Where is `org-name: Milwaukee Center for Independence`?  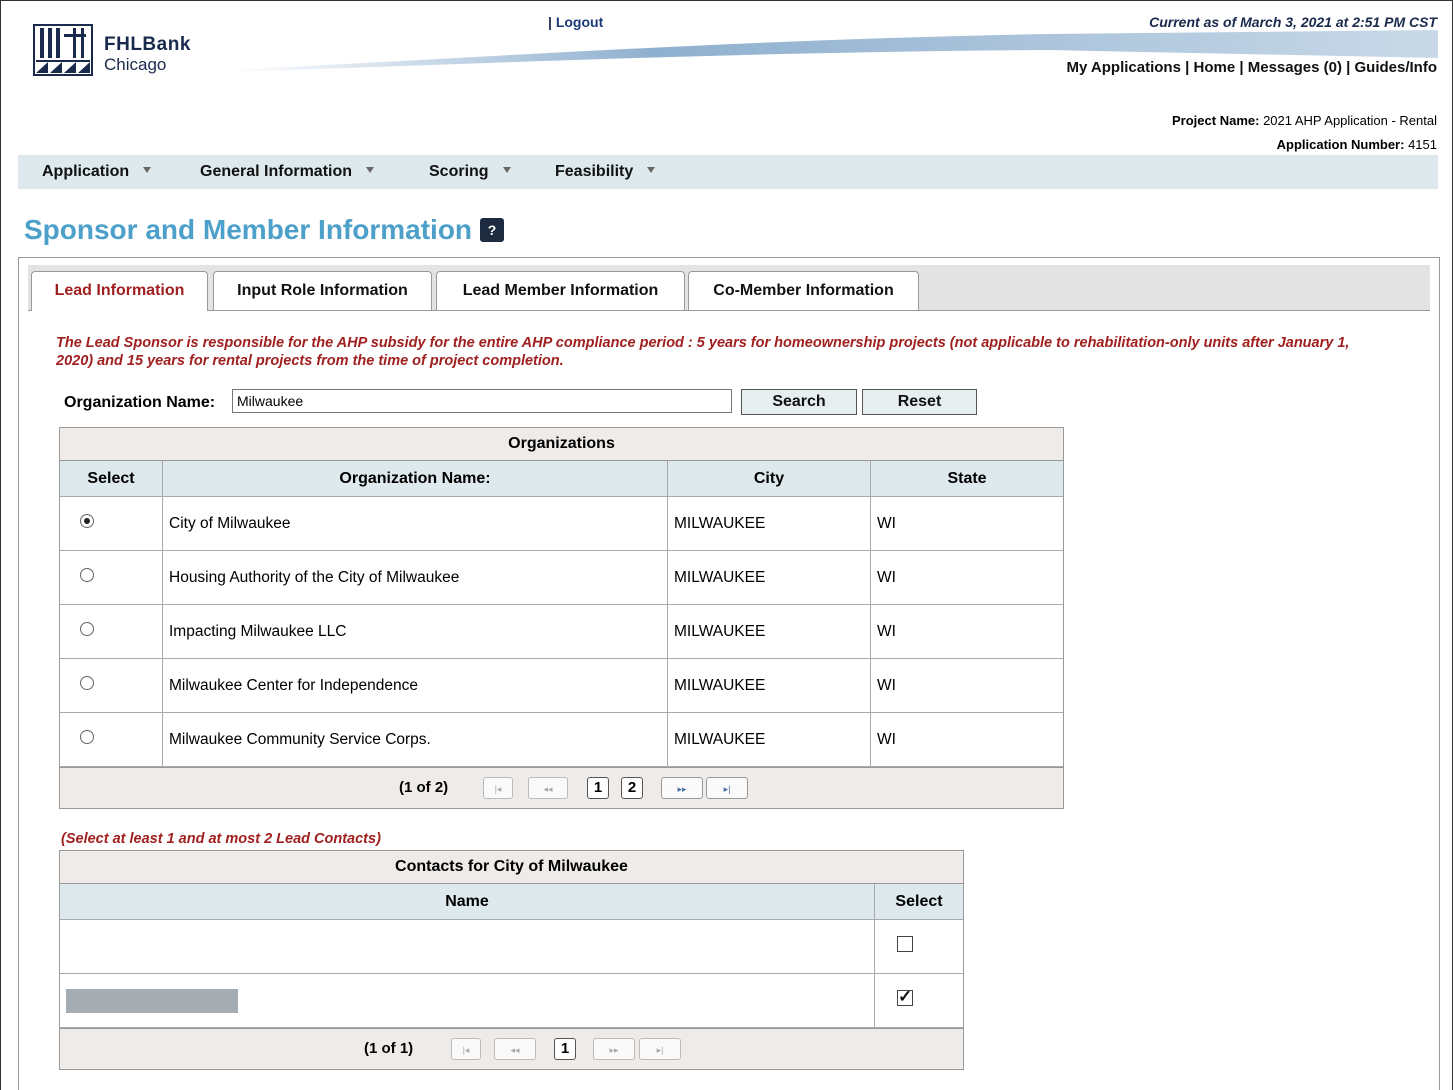
org-name: Milwaukee Center for Independence is located at coordinates (415, 685).